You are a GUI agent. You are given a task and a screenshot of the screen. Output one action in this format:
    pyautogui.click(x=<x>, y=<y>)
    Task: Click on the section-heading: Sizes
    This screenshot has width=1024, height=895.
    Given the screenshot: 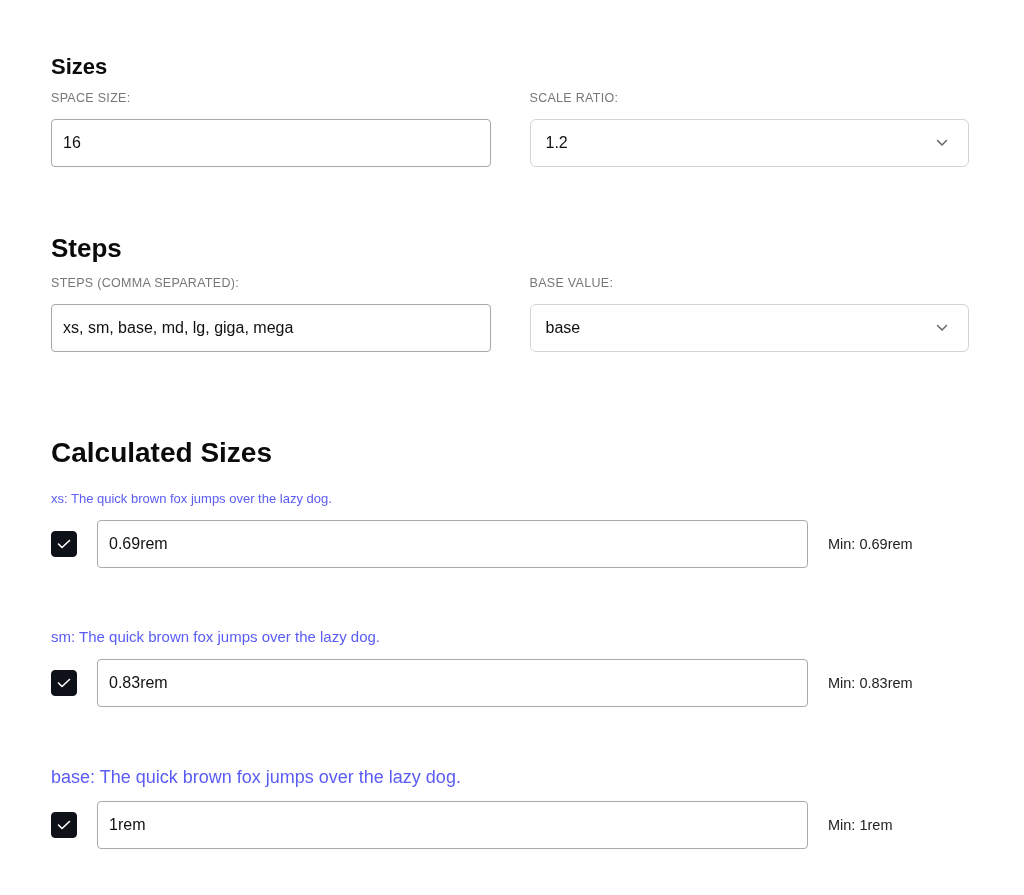 What is the action you would take?
    pyautogui.click(x=80, y=67)
    